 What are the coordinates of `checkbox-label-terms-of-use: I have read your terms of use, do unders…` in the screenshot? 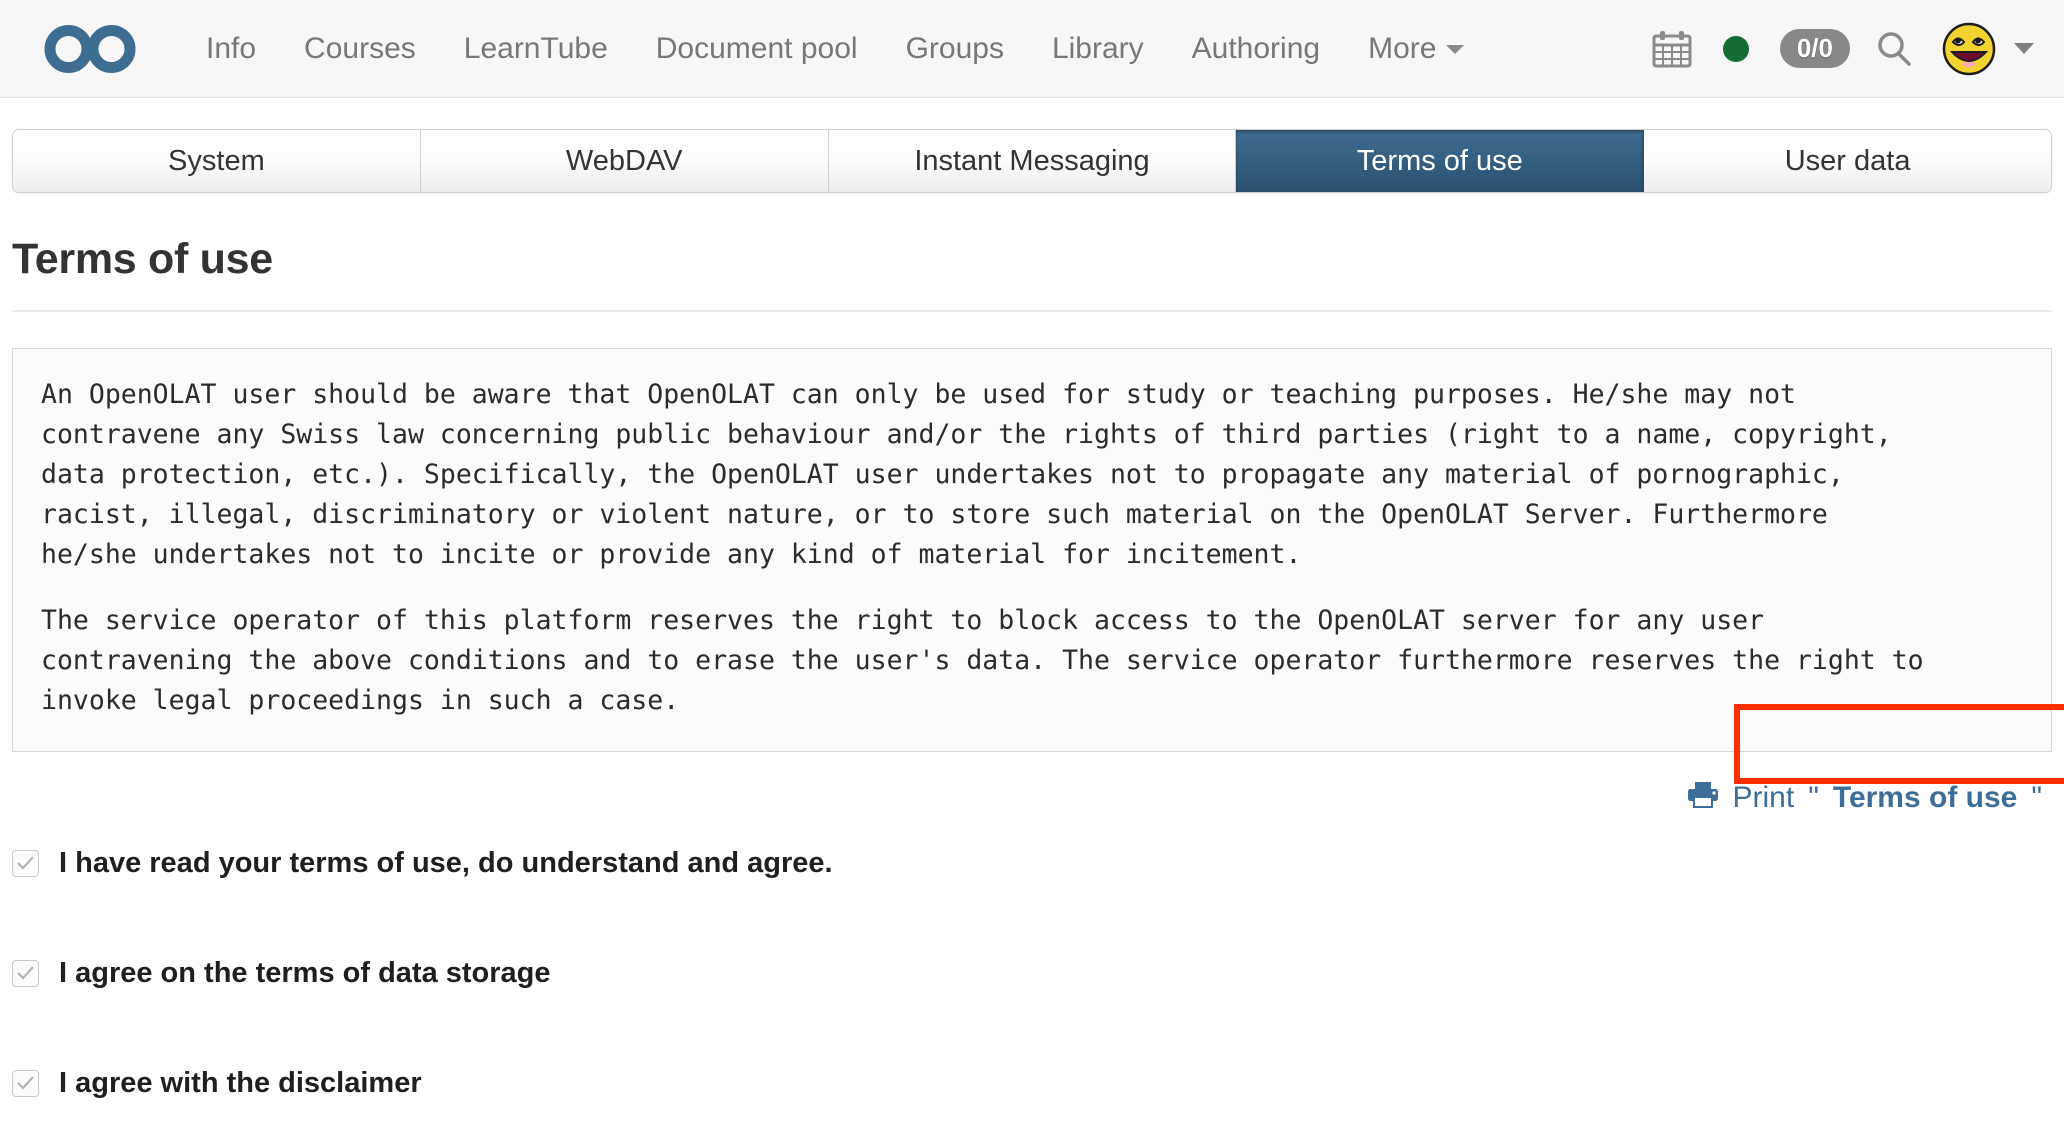 It's located at (446, 862).